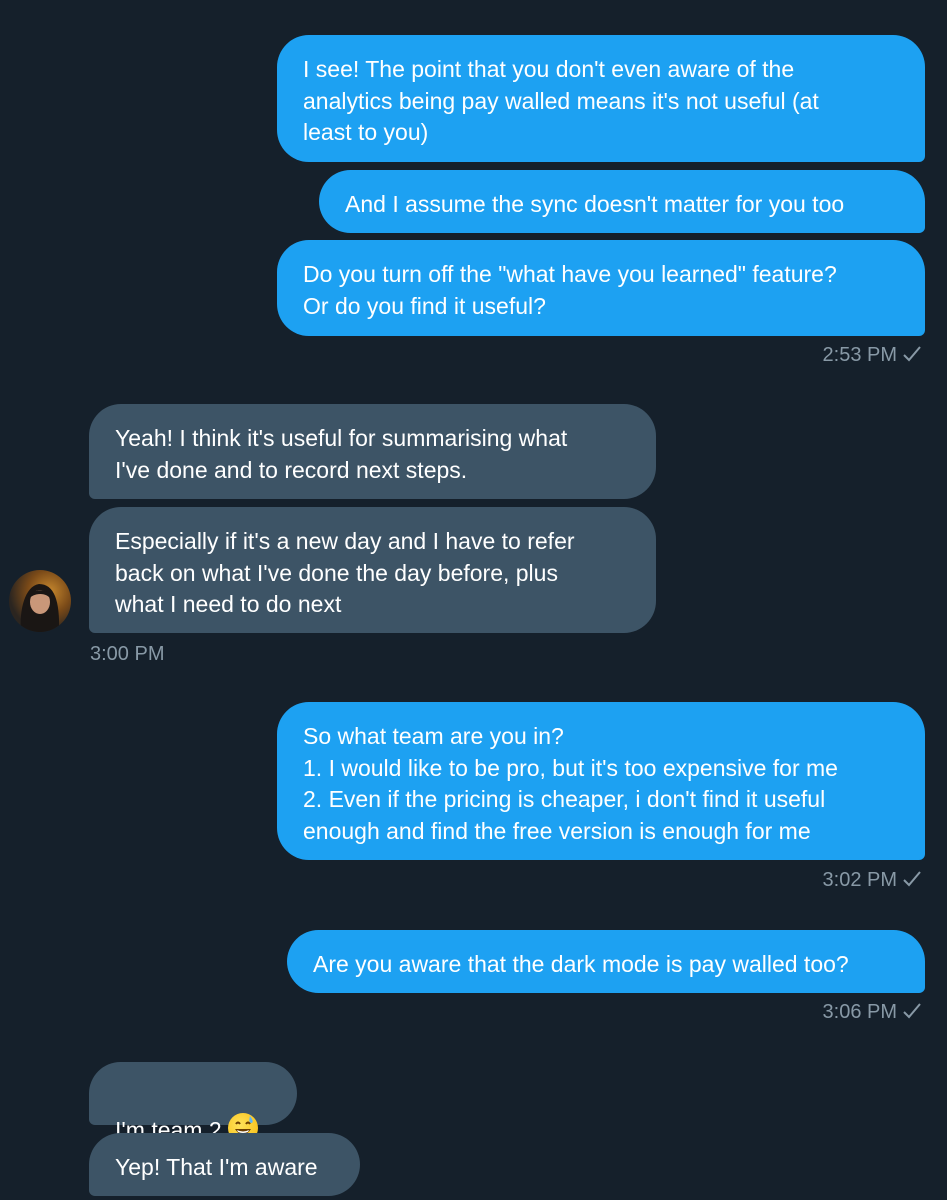 Image resolution: width=947 pixels, height=1200 pixels. I want to click on avatar-photo, so click(40, 608).